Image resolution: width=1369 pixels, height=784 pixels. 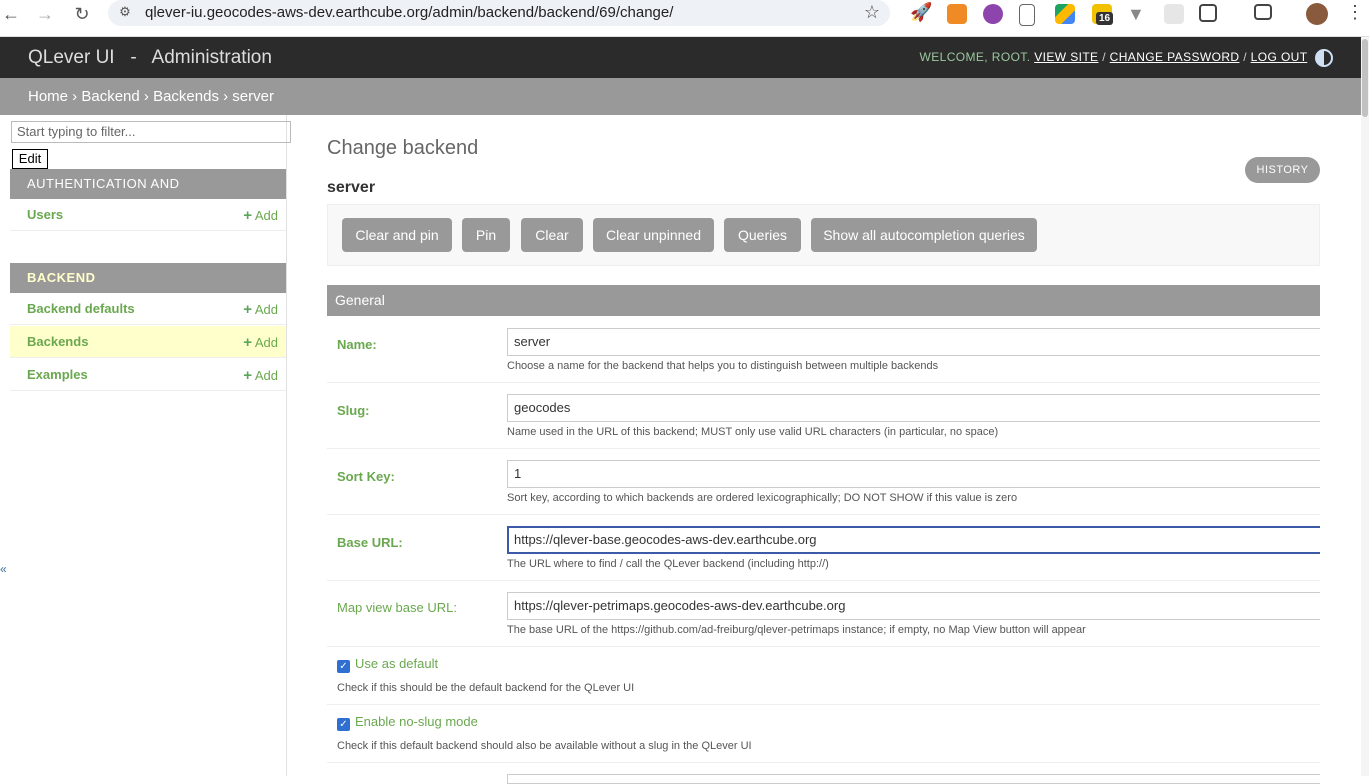 I want to click on breadcrumb-backends: Backends, so click(x=186, y=96).